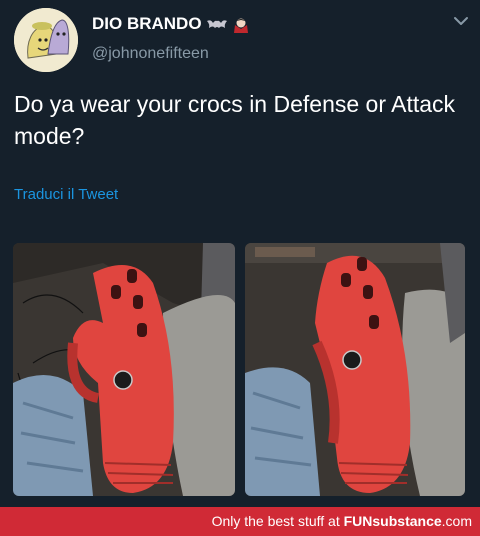 This screenshot has width=480, height=536. Describe the element at coordinates (147, 24) in the screenshot. I see `display-name: DIO BRANDO` at that location.